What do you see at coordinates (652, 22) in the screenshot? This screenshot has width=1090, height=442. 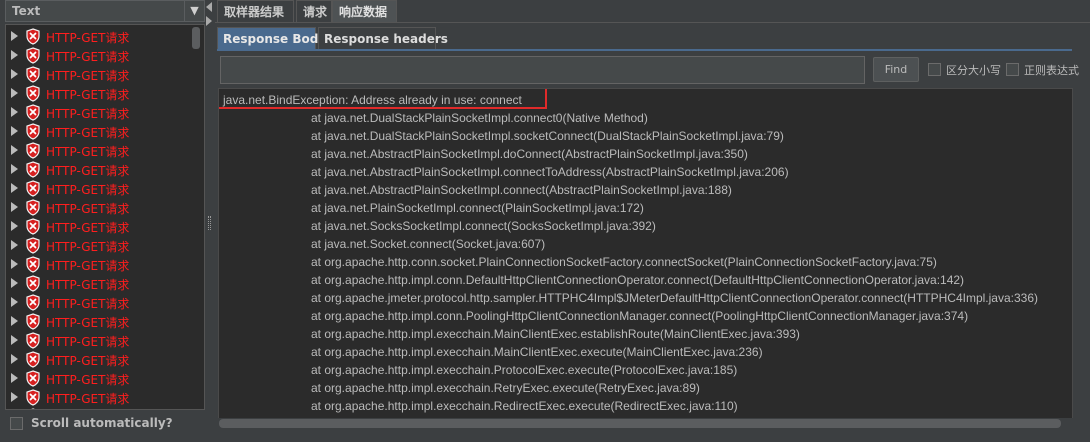 I see `tab-divider` at bounding box center [652, 22].